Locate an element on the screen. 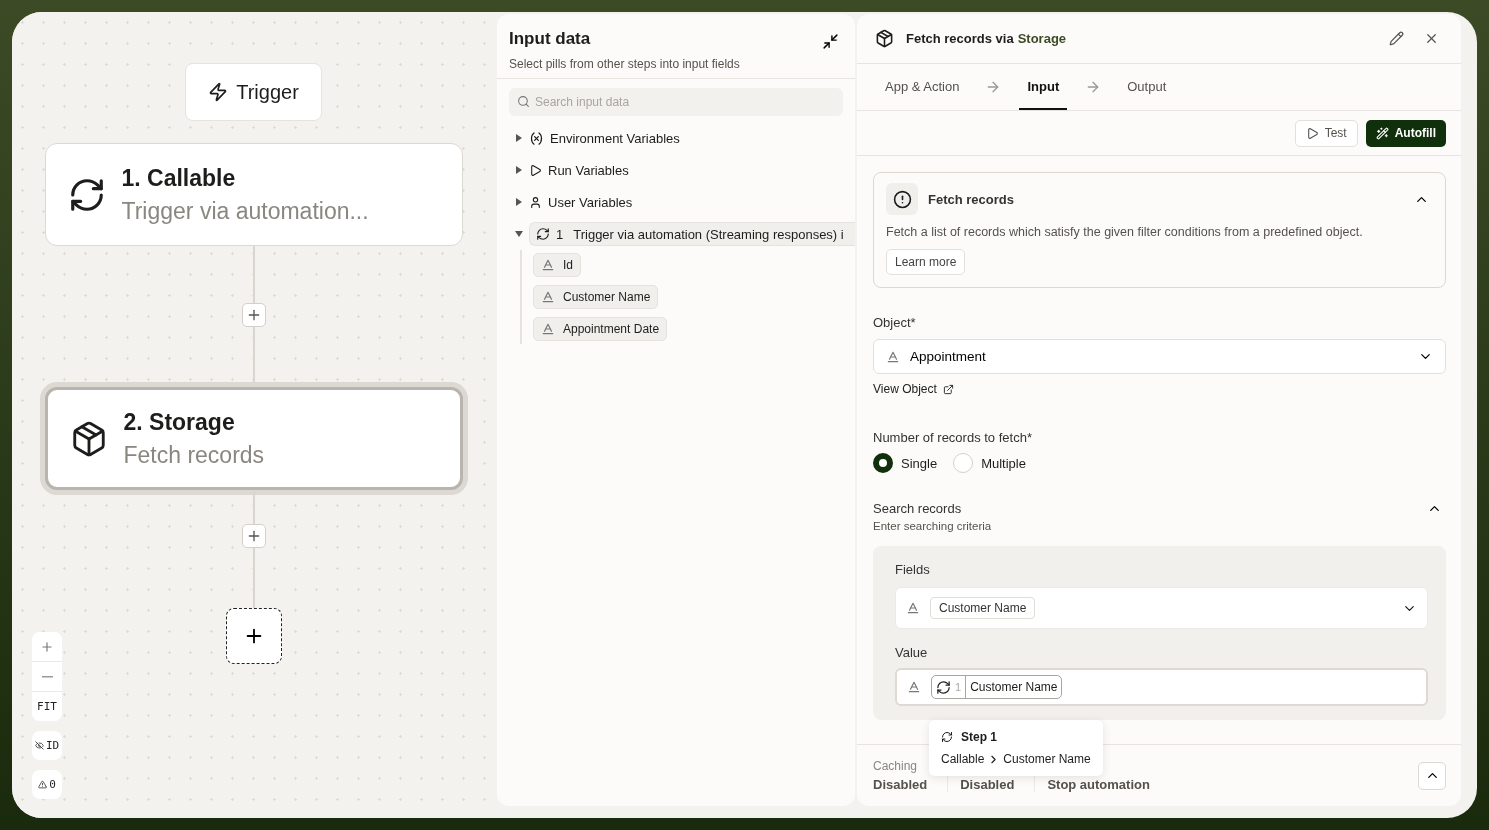 Image resolution: width=1489 pixels, height=830 pixels. variable-icon is located at coordinates (536, 138).